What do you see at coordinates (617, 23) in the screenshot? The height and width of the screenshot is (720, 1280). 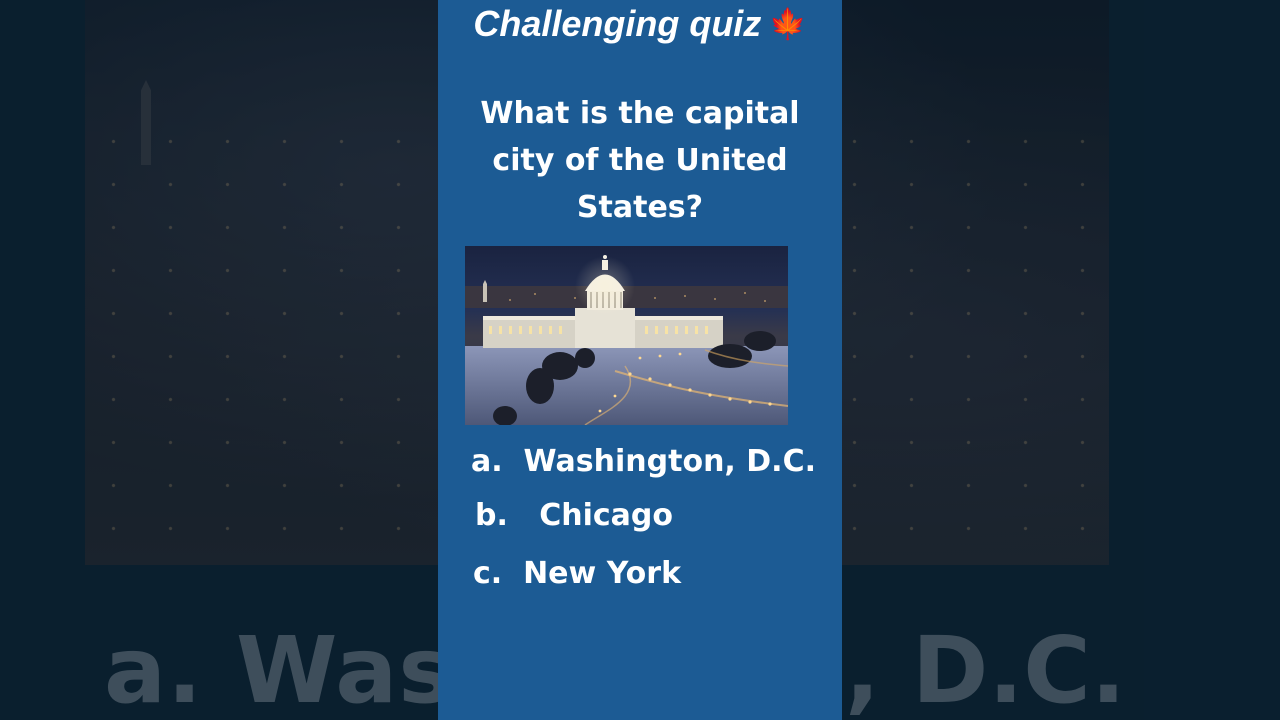 I see `quiz-title-text: Challenging quiz` at bounding box center [617, 23].